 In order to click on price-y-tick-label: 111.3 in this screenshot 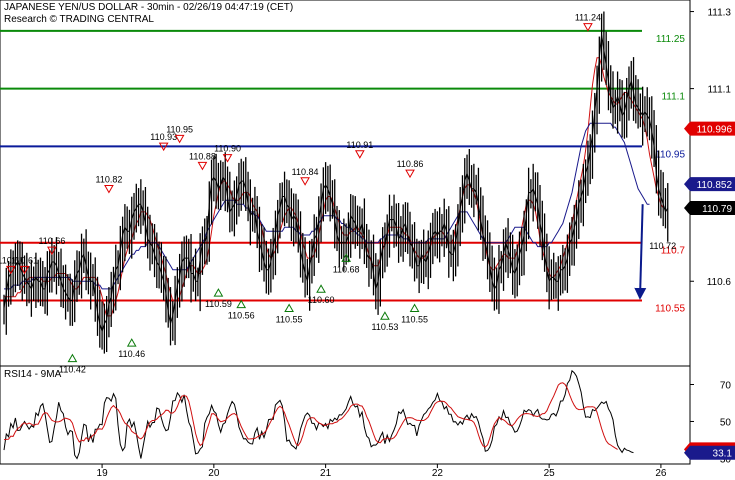, I will do `click(719, 13)`.